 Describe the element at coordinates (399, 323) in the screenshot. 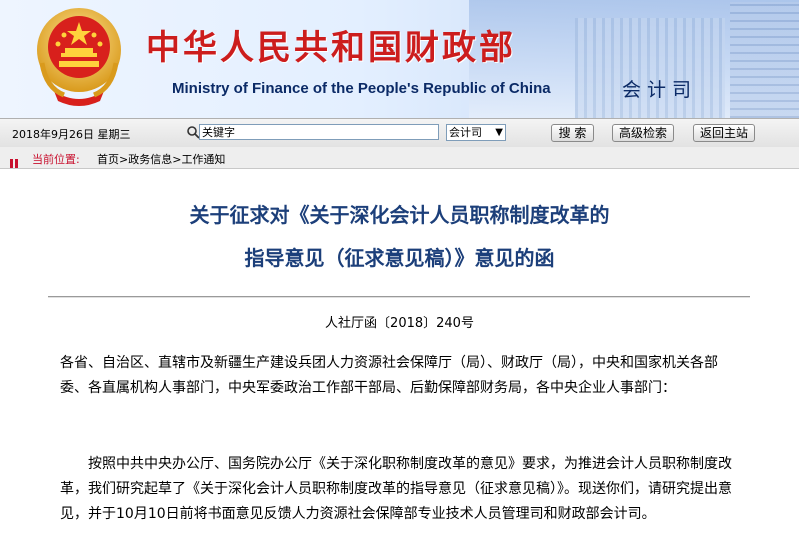

I see `document-number: 人社厅函〔2018〕240号` at that location.